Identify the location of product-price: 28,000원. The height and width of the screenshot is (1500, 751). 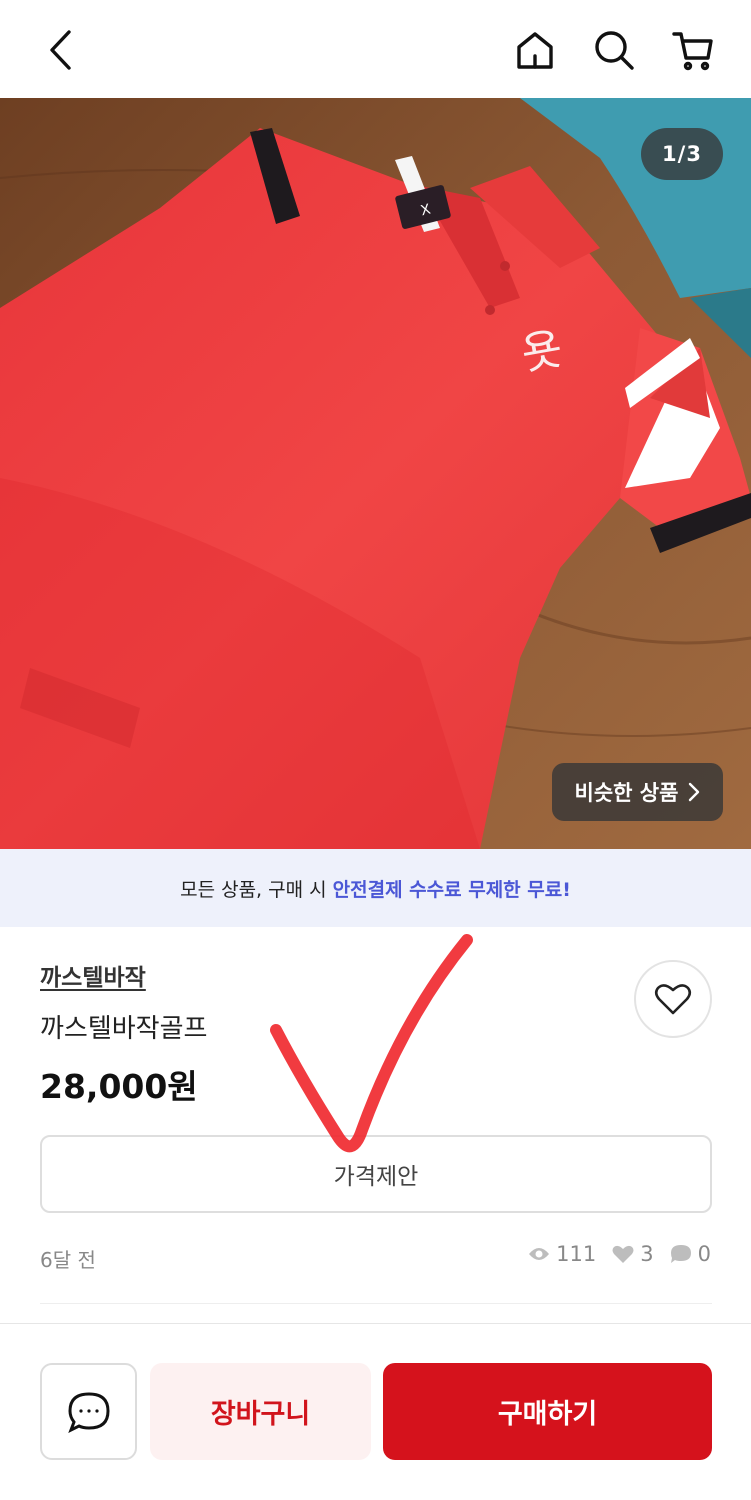
(119, 1086).